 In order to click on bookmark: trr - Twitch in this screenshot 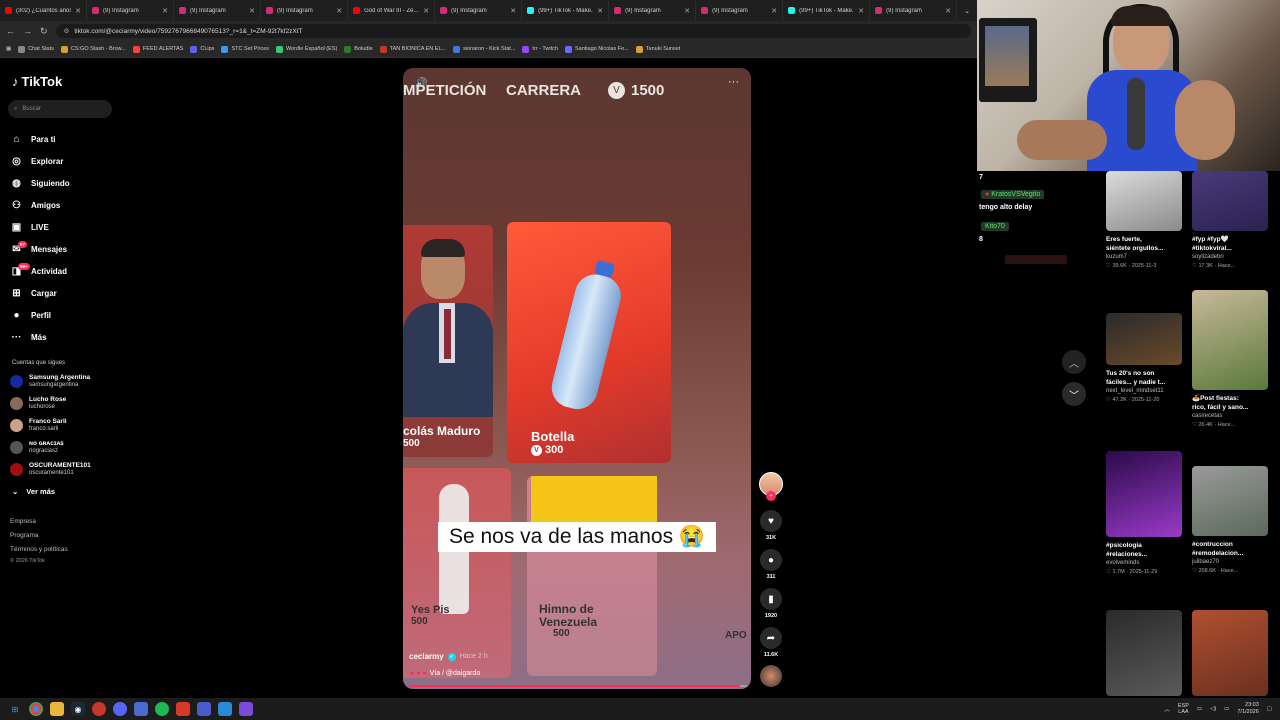, I will do `click(540, 49)`.